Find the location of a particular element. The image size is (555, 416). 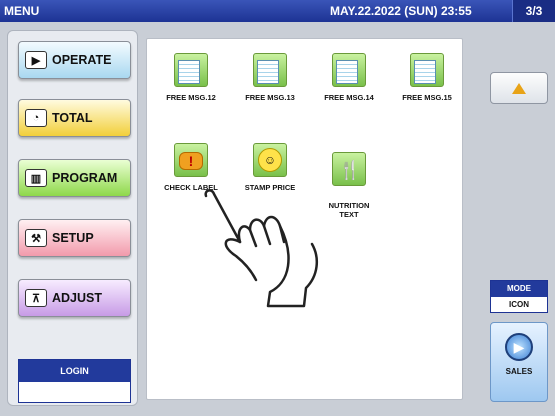

tile-free-msg-14: FREE MSG.14 is located at coordinates (349, 77).